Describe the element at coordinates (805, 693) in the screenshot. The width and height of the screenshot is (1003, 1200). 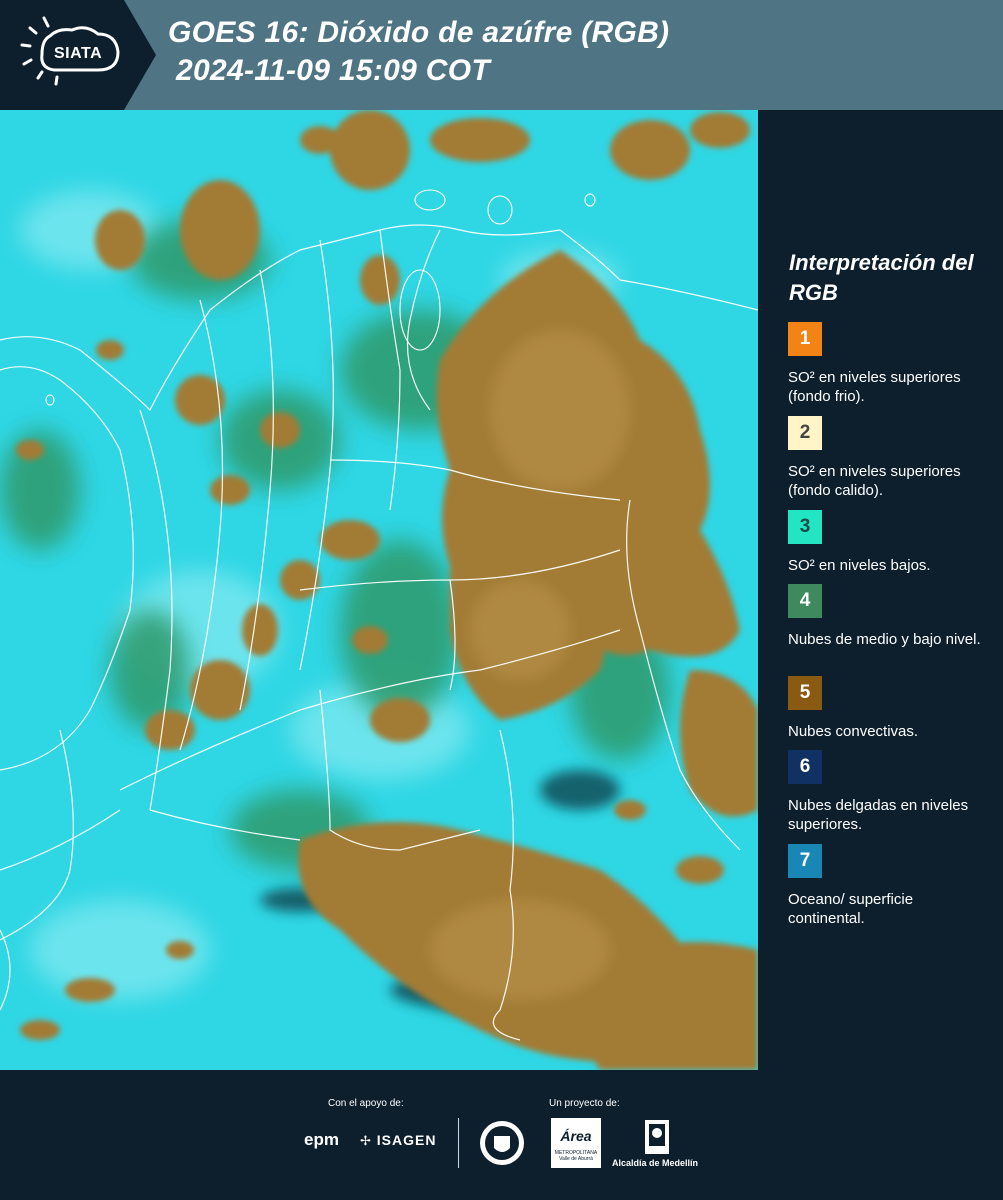
I see `legend-swatch-5: 5` at that location.